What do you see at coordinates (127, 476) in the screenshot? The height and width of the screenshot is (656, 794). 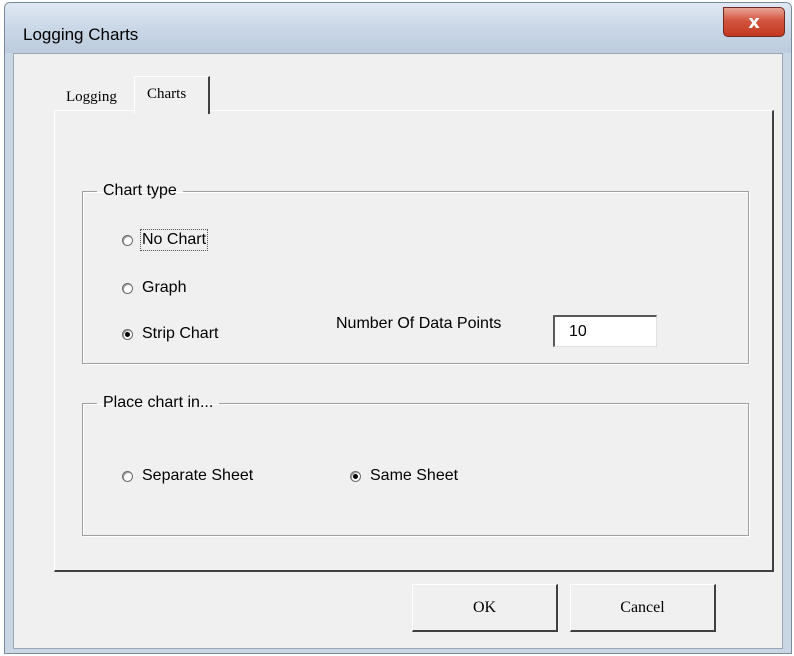 I see `radio-separate-sheet-circle` at bounding box center [127, 476].